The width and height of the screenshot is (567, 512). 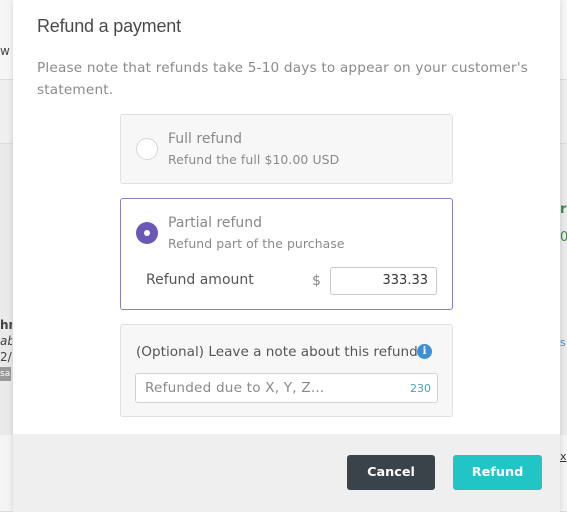 I want to click on refund-amount-input: 333.33, so click(x=383, y=281).